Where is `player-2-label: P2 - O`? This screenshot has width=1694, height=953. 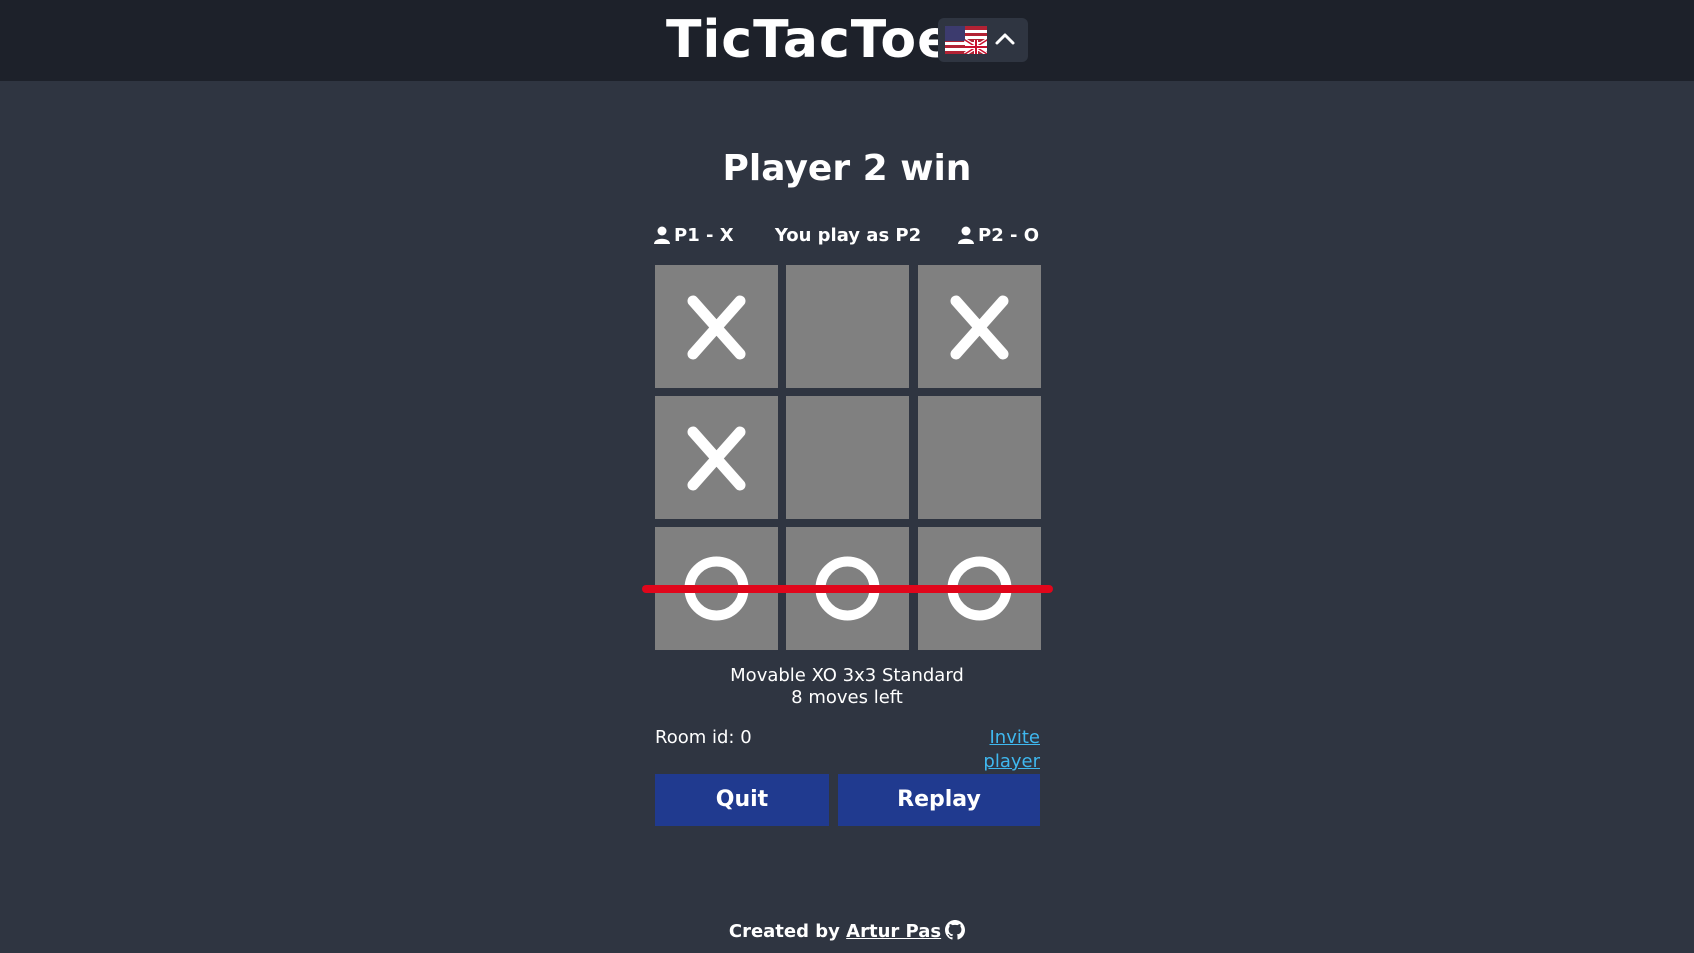
player-2-label: P2 - O is located at coordinates (998, 236).